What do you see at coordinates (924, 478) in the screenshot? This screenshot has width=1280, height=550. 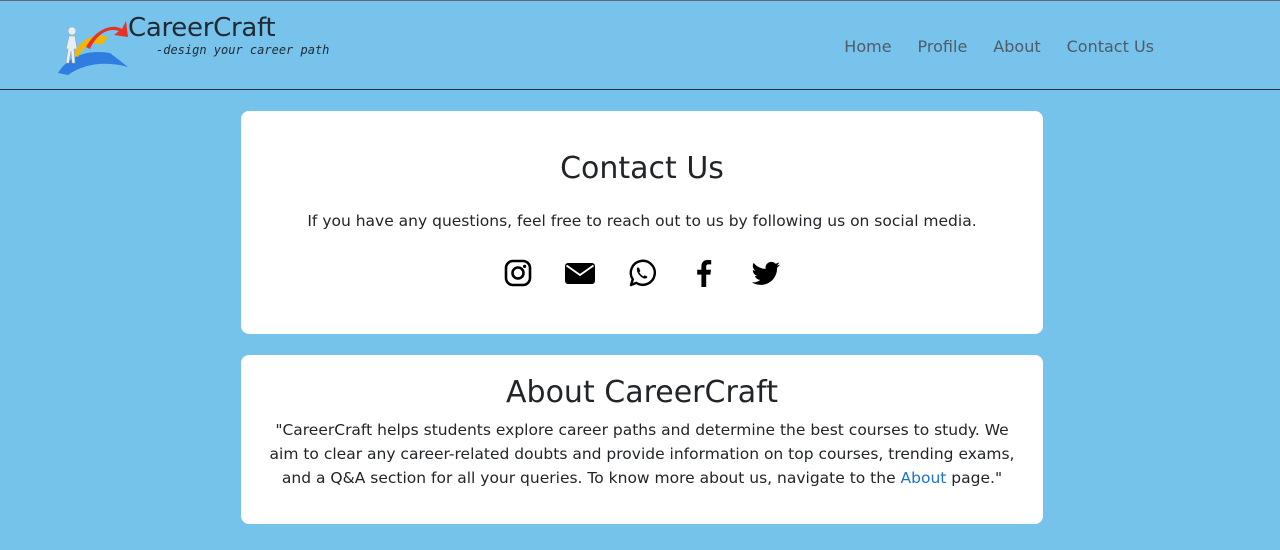 I see `about-page-link: About` at bounding box center [924, 478].